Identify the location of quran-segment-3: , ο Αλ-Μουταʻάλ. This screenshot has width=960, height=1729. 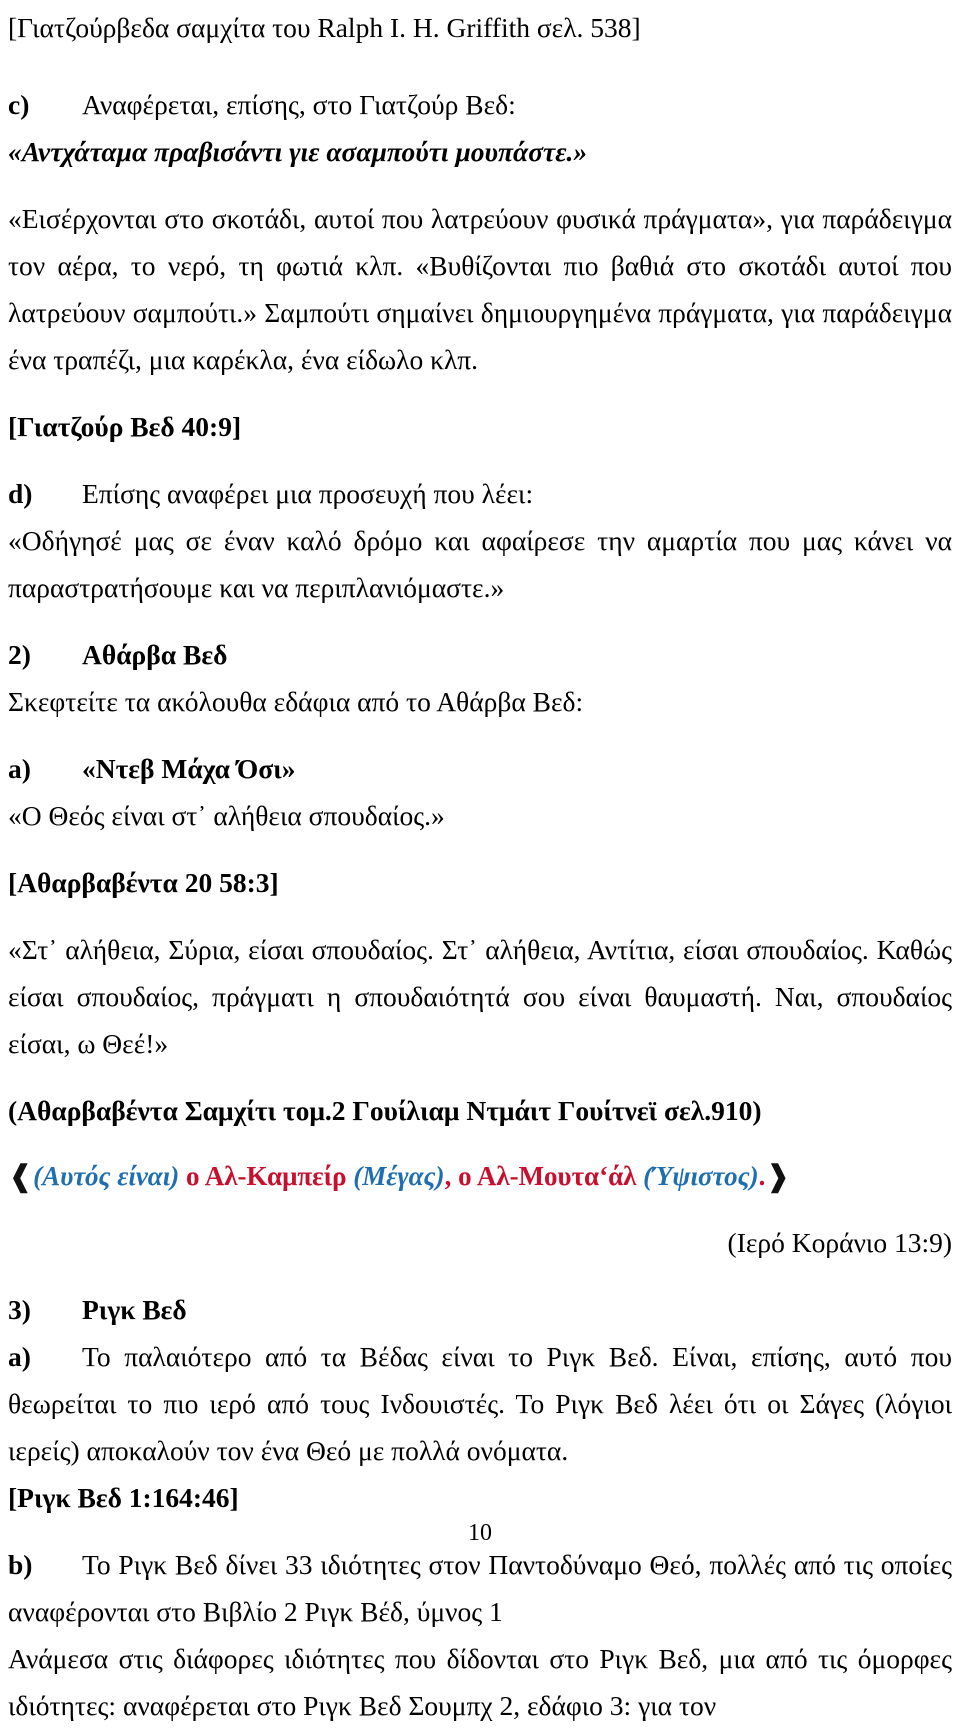
(544, 1176).